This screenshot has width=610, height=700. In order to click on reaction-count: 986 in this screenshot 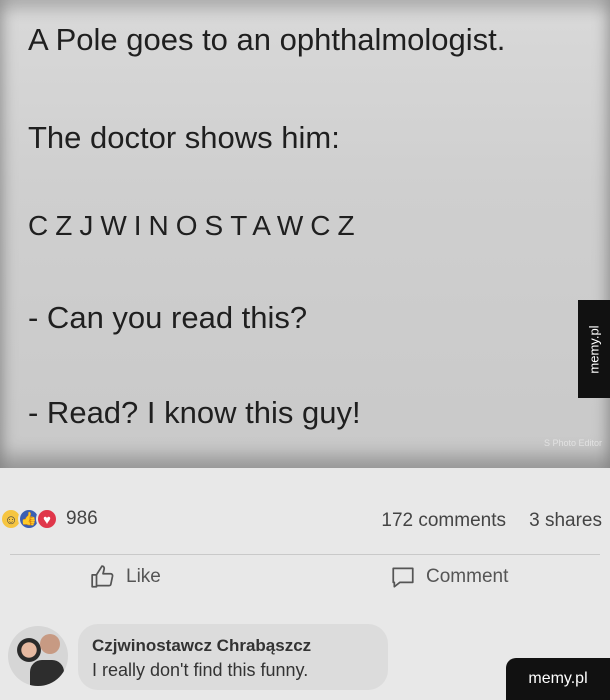, I will do `click(82, 518)`.